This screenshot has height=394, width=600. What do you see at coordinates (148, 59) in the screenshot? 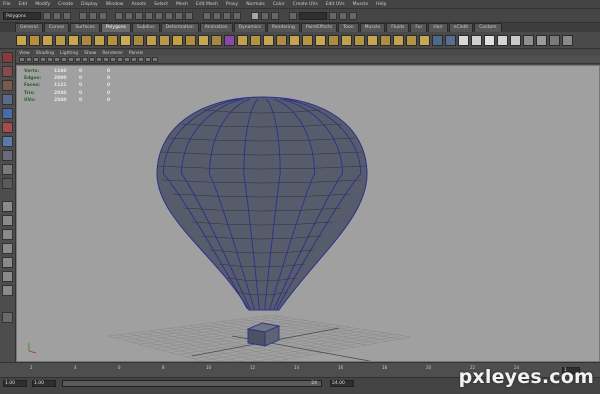
I see `high-quality-icon` at bounding box center [148, 59].